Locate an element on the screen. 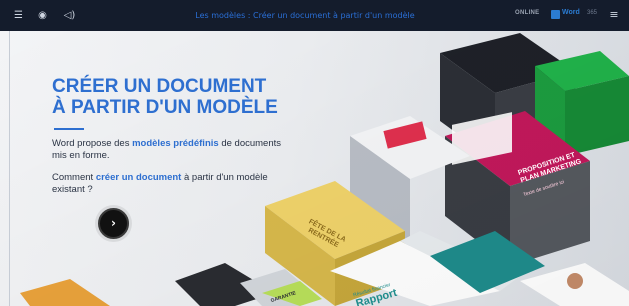 The image size is (629, 306). page-title: CRÉER UN DOCUMENT À PARTIR D'UN MODÈLE is located at coordinates (182, 97).